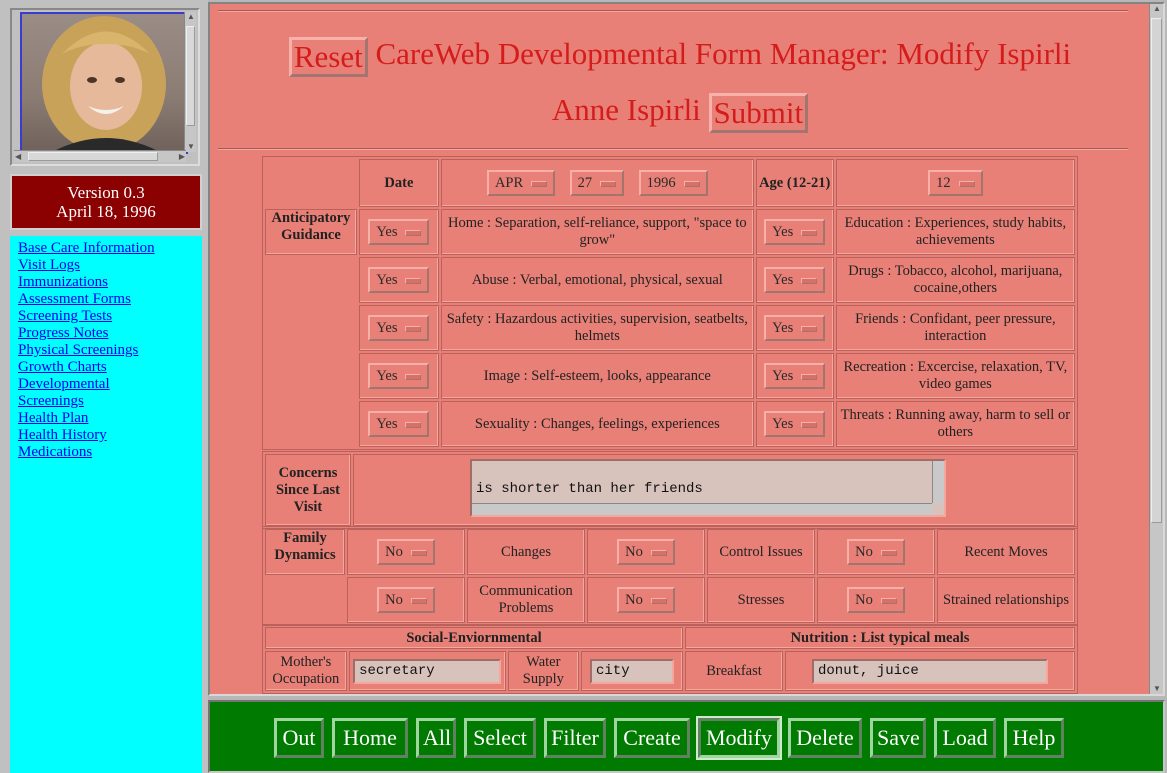 The image size is (1167, 773). What do you see at coordinates (305, 552) in the screenshot?
I see `family-dynamics-label: Family Dynamics` at bounding box center [305, 552].